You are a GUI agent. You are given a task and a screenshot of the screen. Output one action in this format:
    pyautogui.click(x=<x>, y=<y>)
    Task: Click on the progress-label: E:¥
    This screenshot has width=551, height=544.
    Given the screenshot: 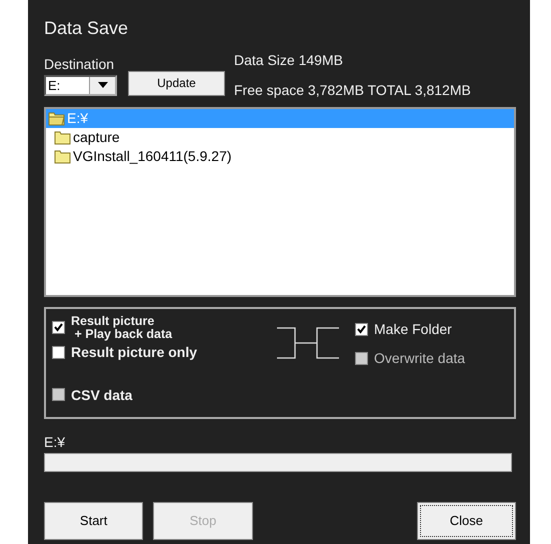 What is the action you would take?
    pyautogui.click(x=55, y=441)
    